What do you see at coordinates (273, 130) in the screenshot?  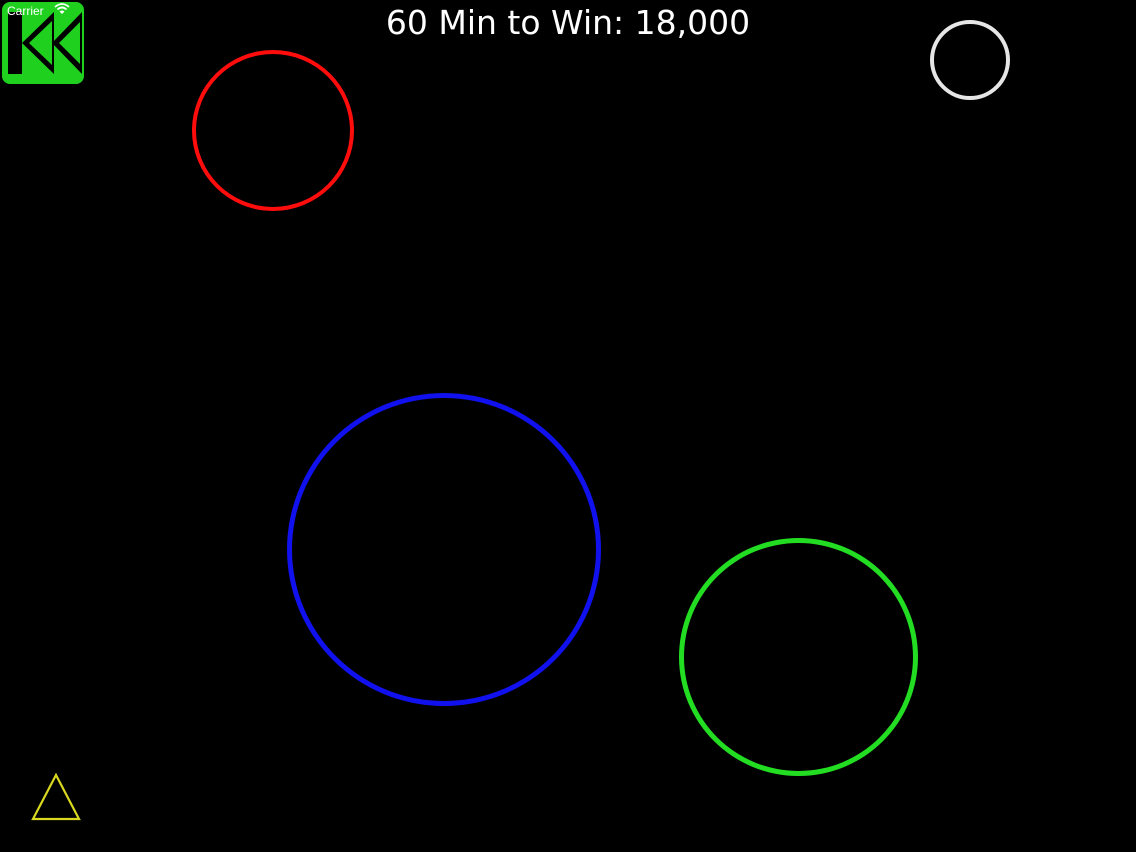 I see `red-ring` at bounding box center [273, 130].